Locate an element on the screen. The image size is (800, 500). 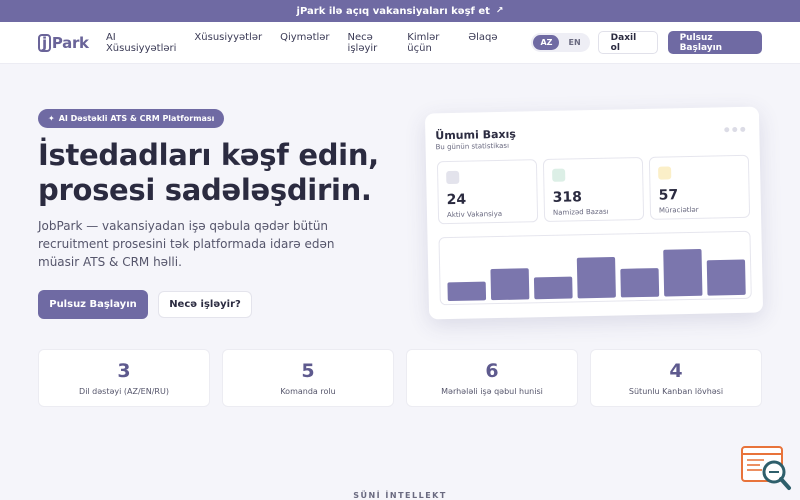
login-button: Daxil ol is located at coordinates (627, 42).